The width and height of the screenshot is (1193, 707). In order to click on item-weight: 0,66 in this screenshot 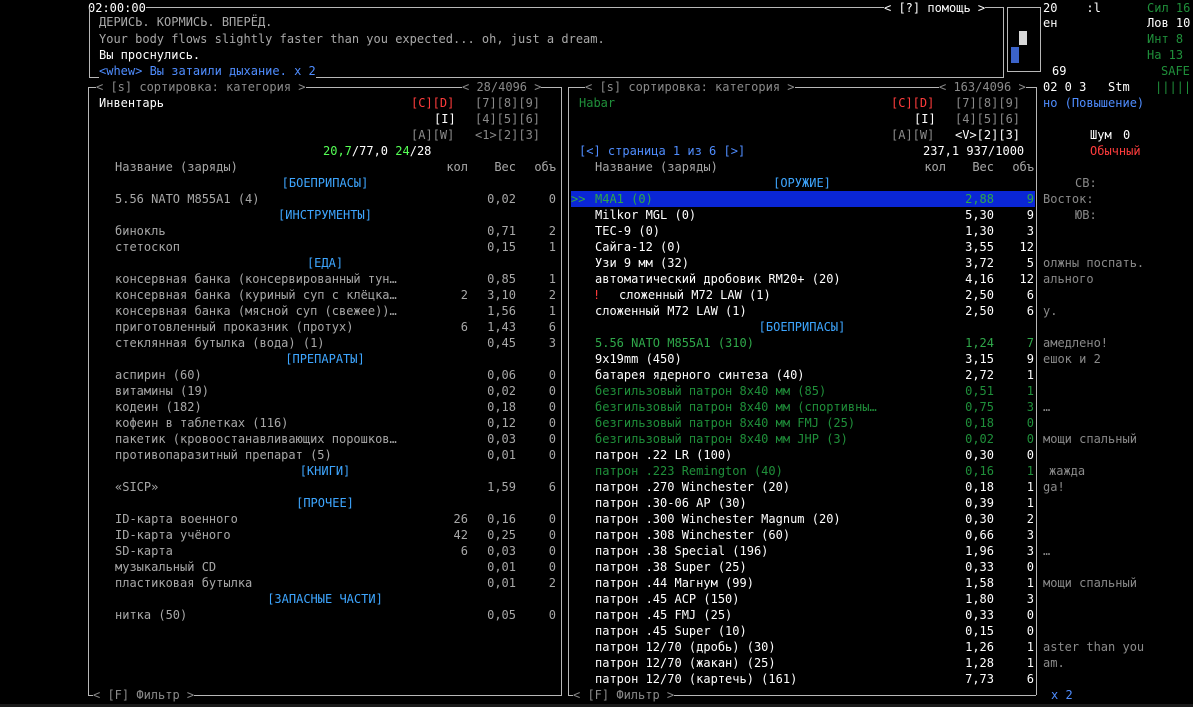, I will do `click(979, 535)`.